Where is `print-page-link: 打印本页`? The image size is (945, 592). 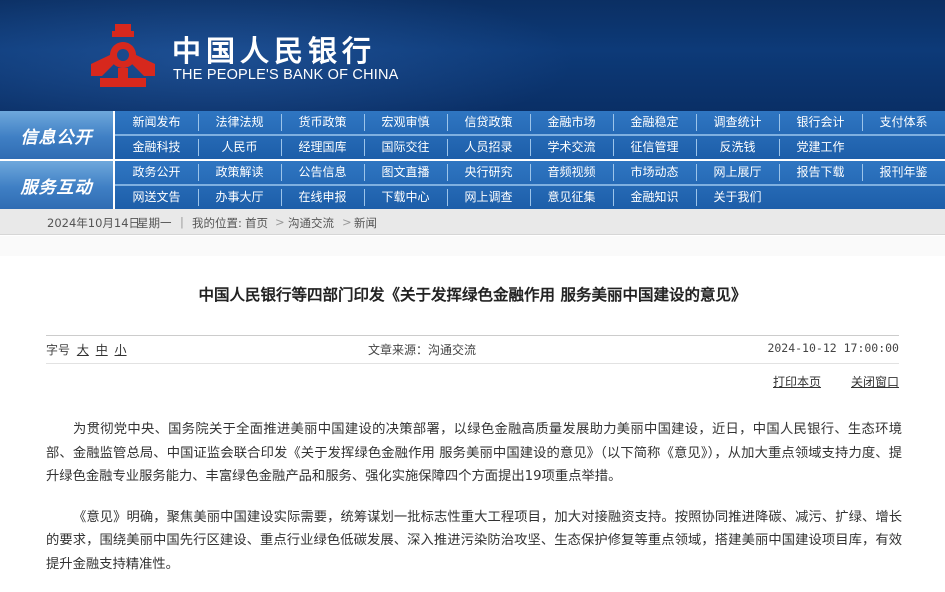 print-page-link: 打印本页 is located at coordinates (797, 381).